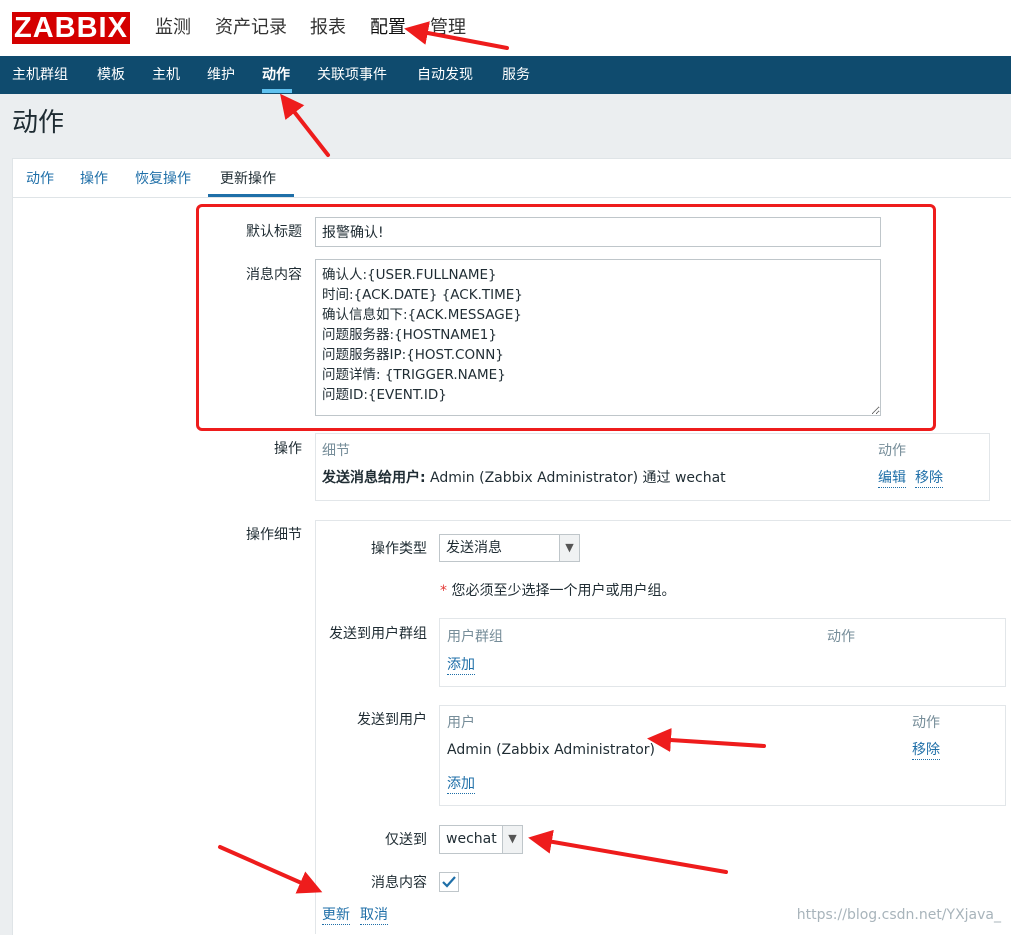 The image size is (1011, 935). What do you see at coordinates (38, 123) in the screenshot?
I see `page-title: 动作` at bounding box center [38, 123].